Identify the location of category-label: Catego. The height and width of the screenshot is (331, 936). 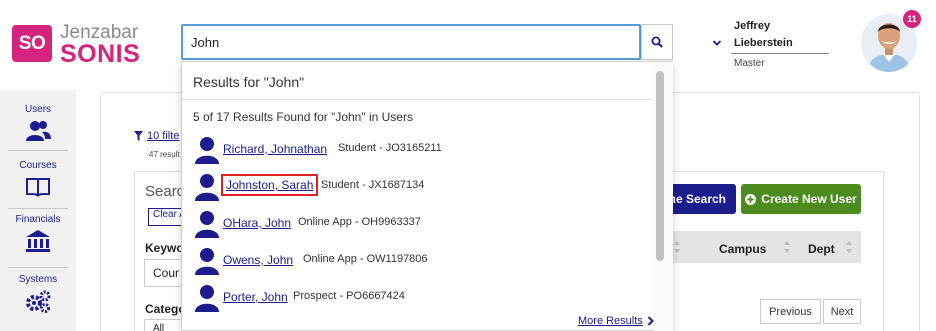
(165, 309).